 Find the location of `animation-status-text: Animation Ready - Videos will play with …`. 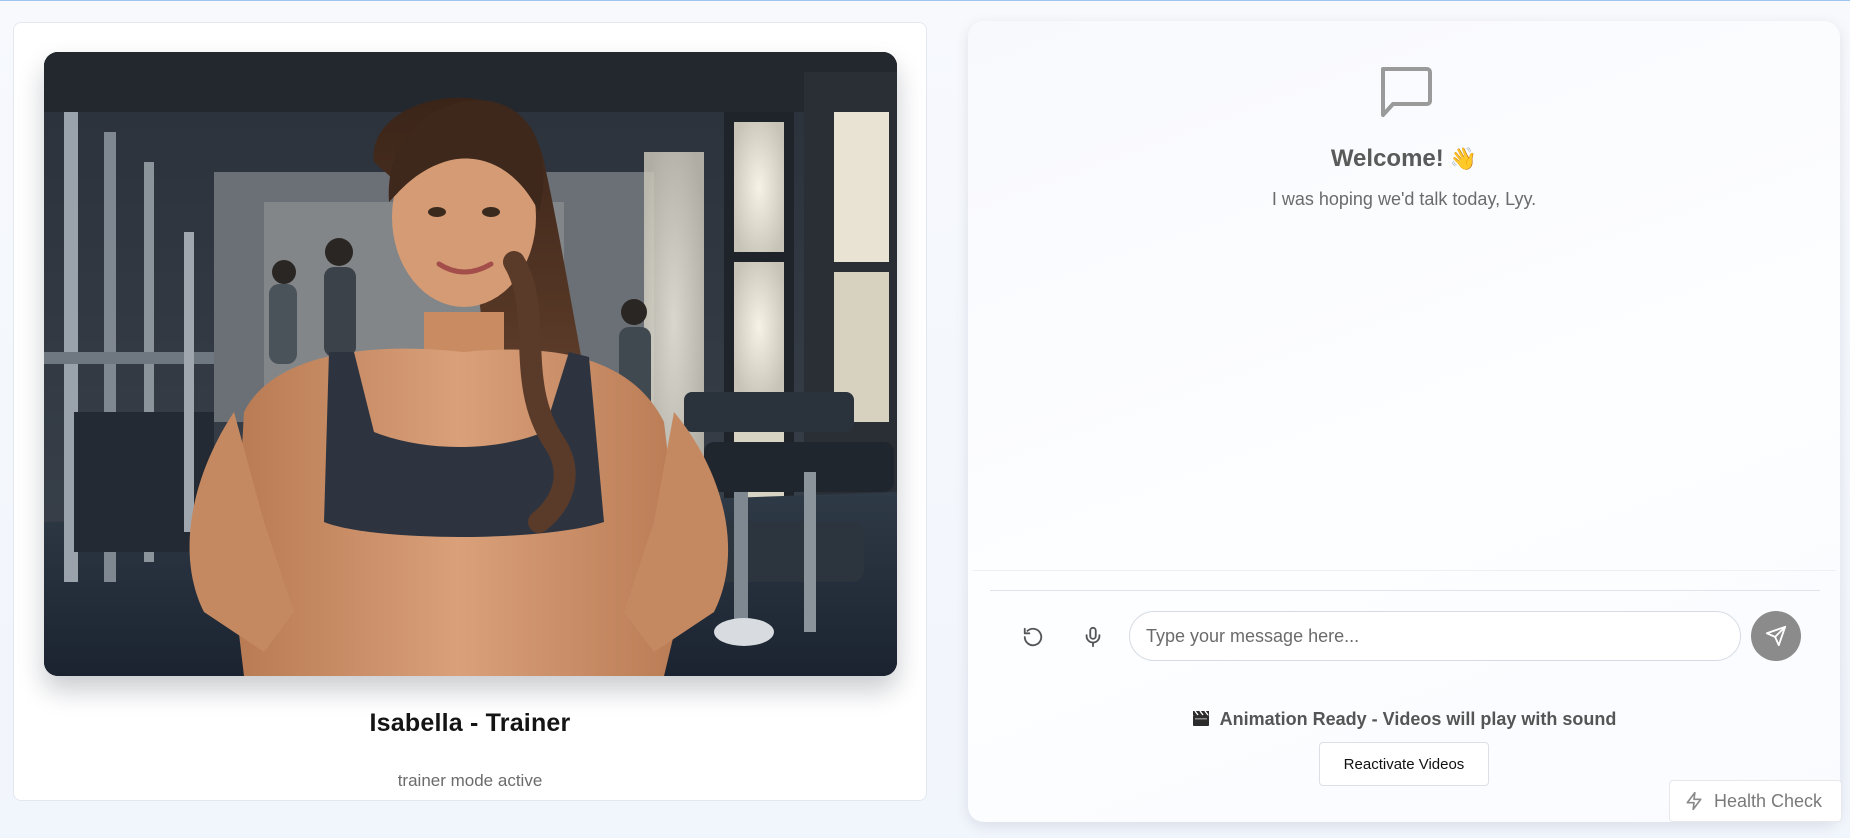

animation-status-text: Animation Ready - Videos will play with … is located at coordinates (1418, 719).